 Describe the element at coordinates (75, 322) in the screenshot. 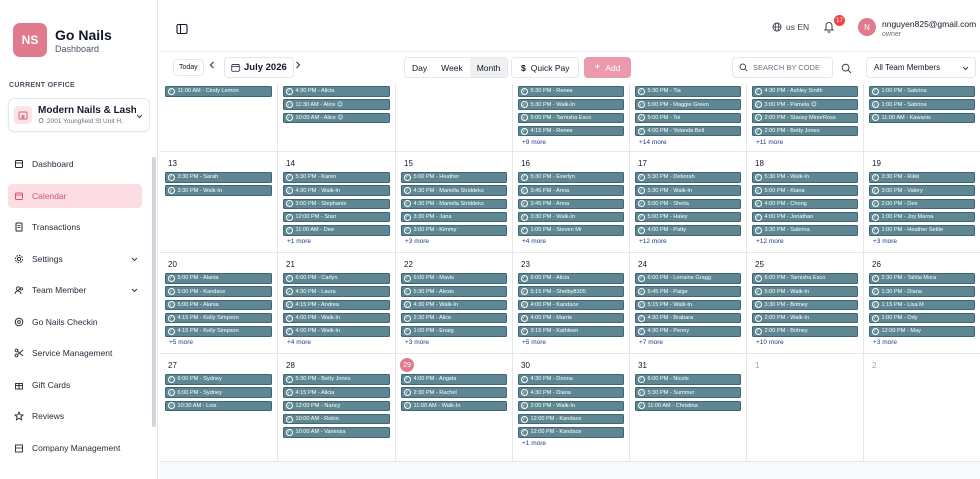

I see `sidebar-item-go-nails-checkin: Go Nails Checkin` at that location.